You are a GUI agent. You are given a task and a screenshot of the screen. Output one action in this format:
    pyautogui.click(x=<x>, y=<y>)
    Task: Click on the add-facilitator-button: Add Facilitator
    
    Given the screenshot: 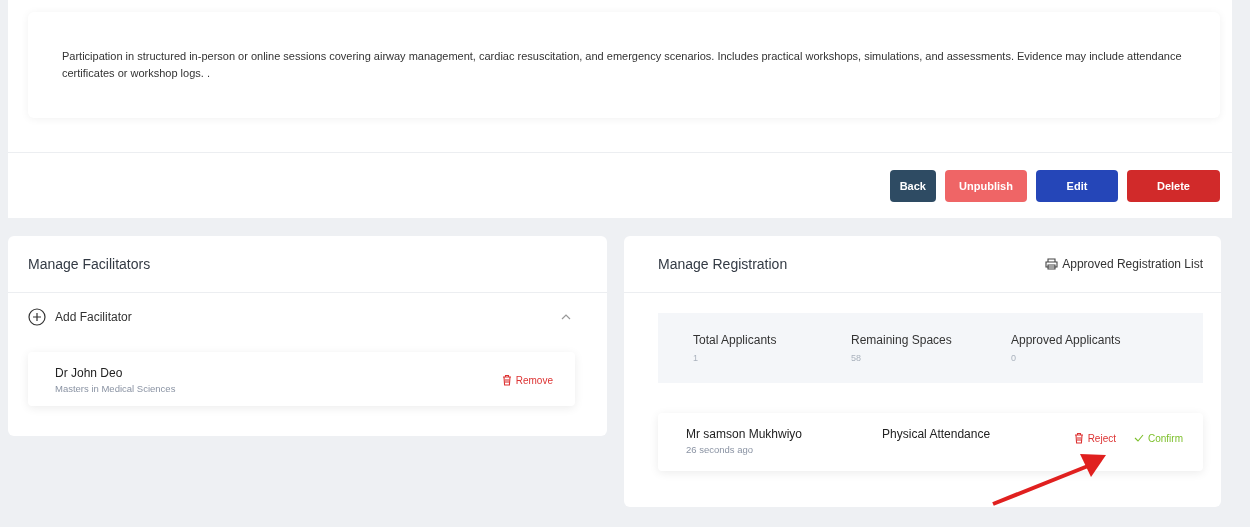 What is the action you would take?
    pyautogui.click(x=80, y=317)
    